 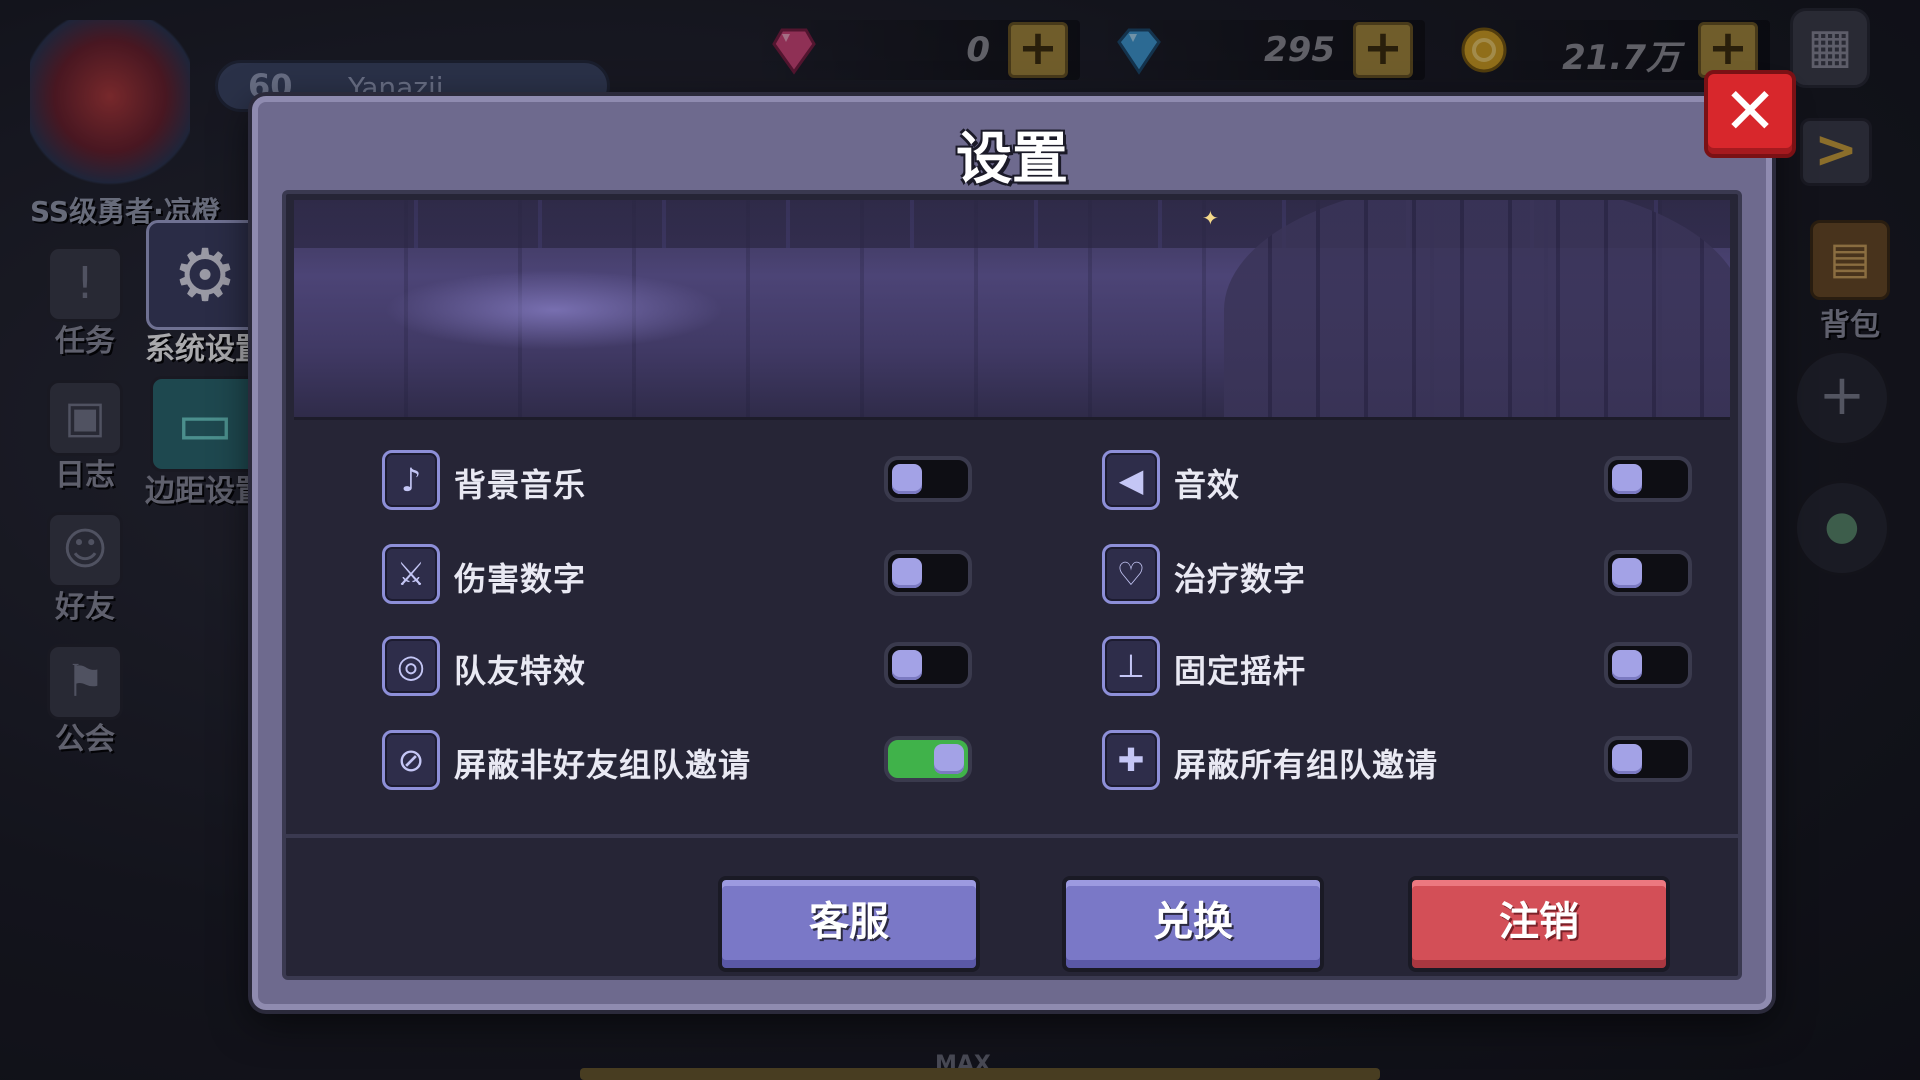 I want to click on toggle-block-all-invites, so click(x=1648, y=759).